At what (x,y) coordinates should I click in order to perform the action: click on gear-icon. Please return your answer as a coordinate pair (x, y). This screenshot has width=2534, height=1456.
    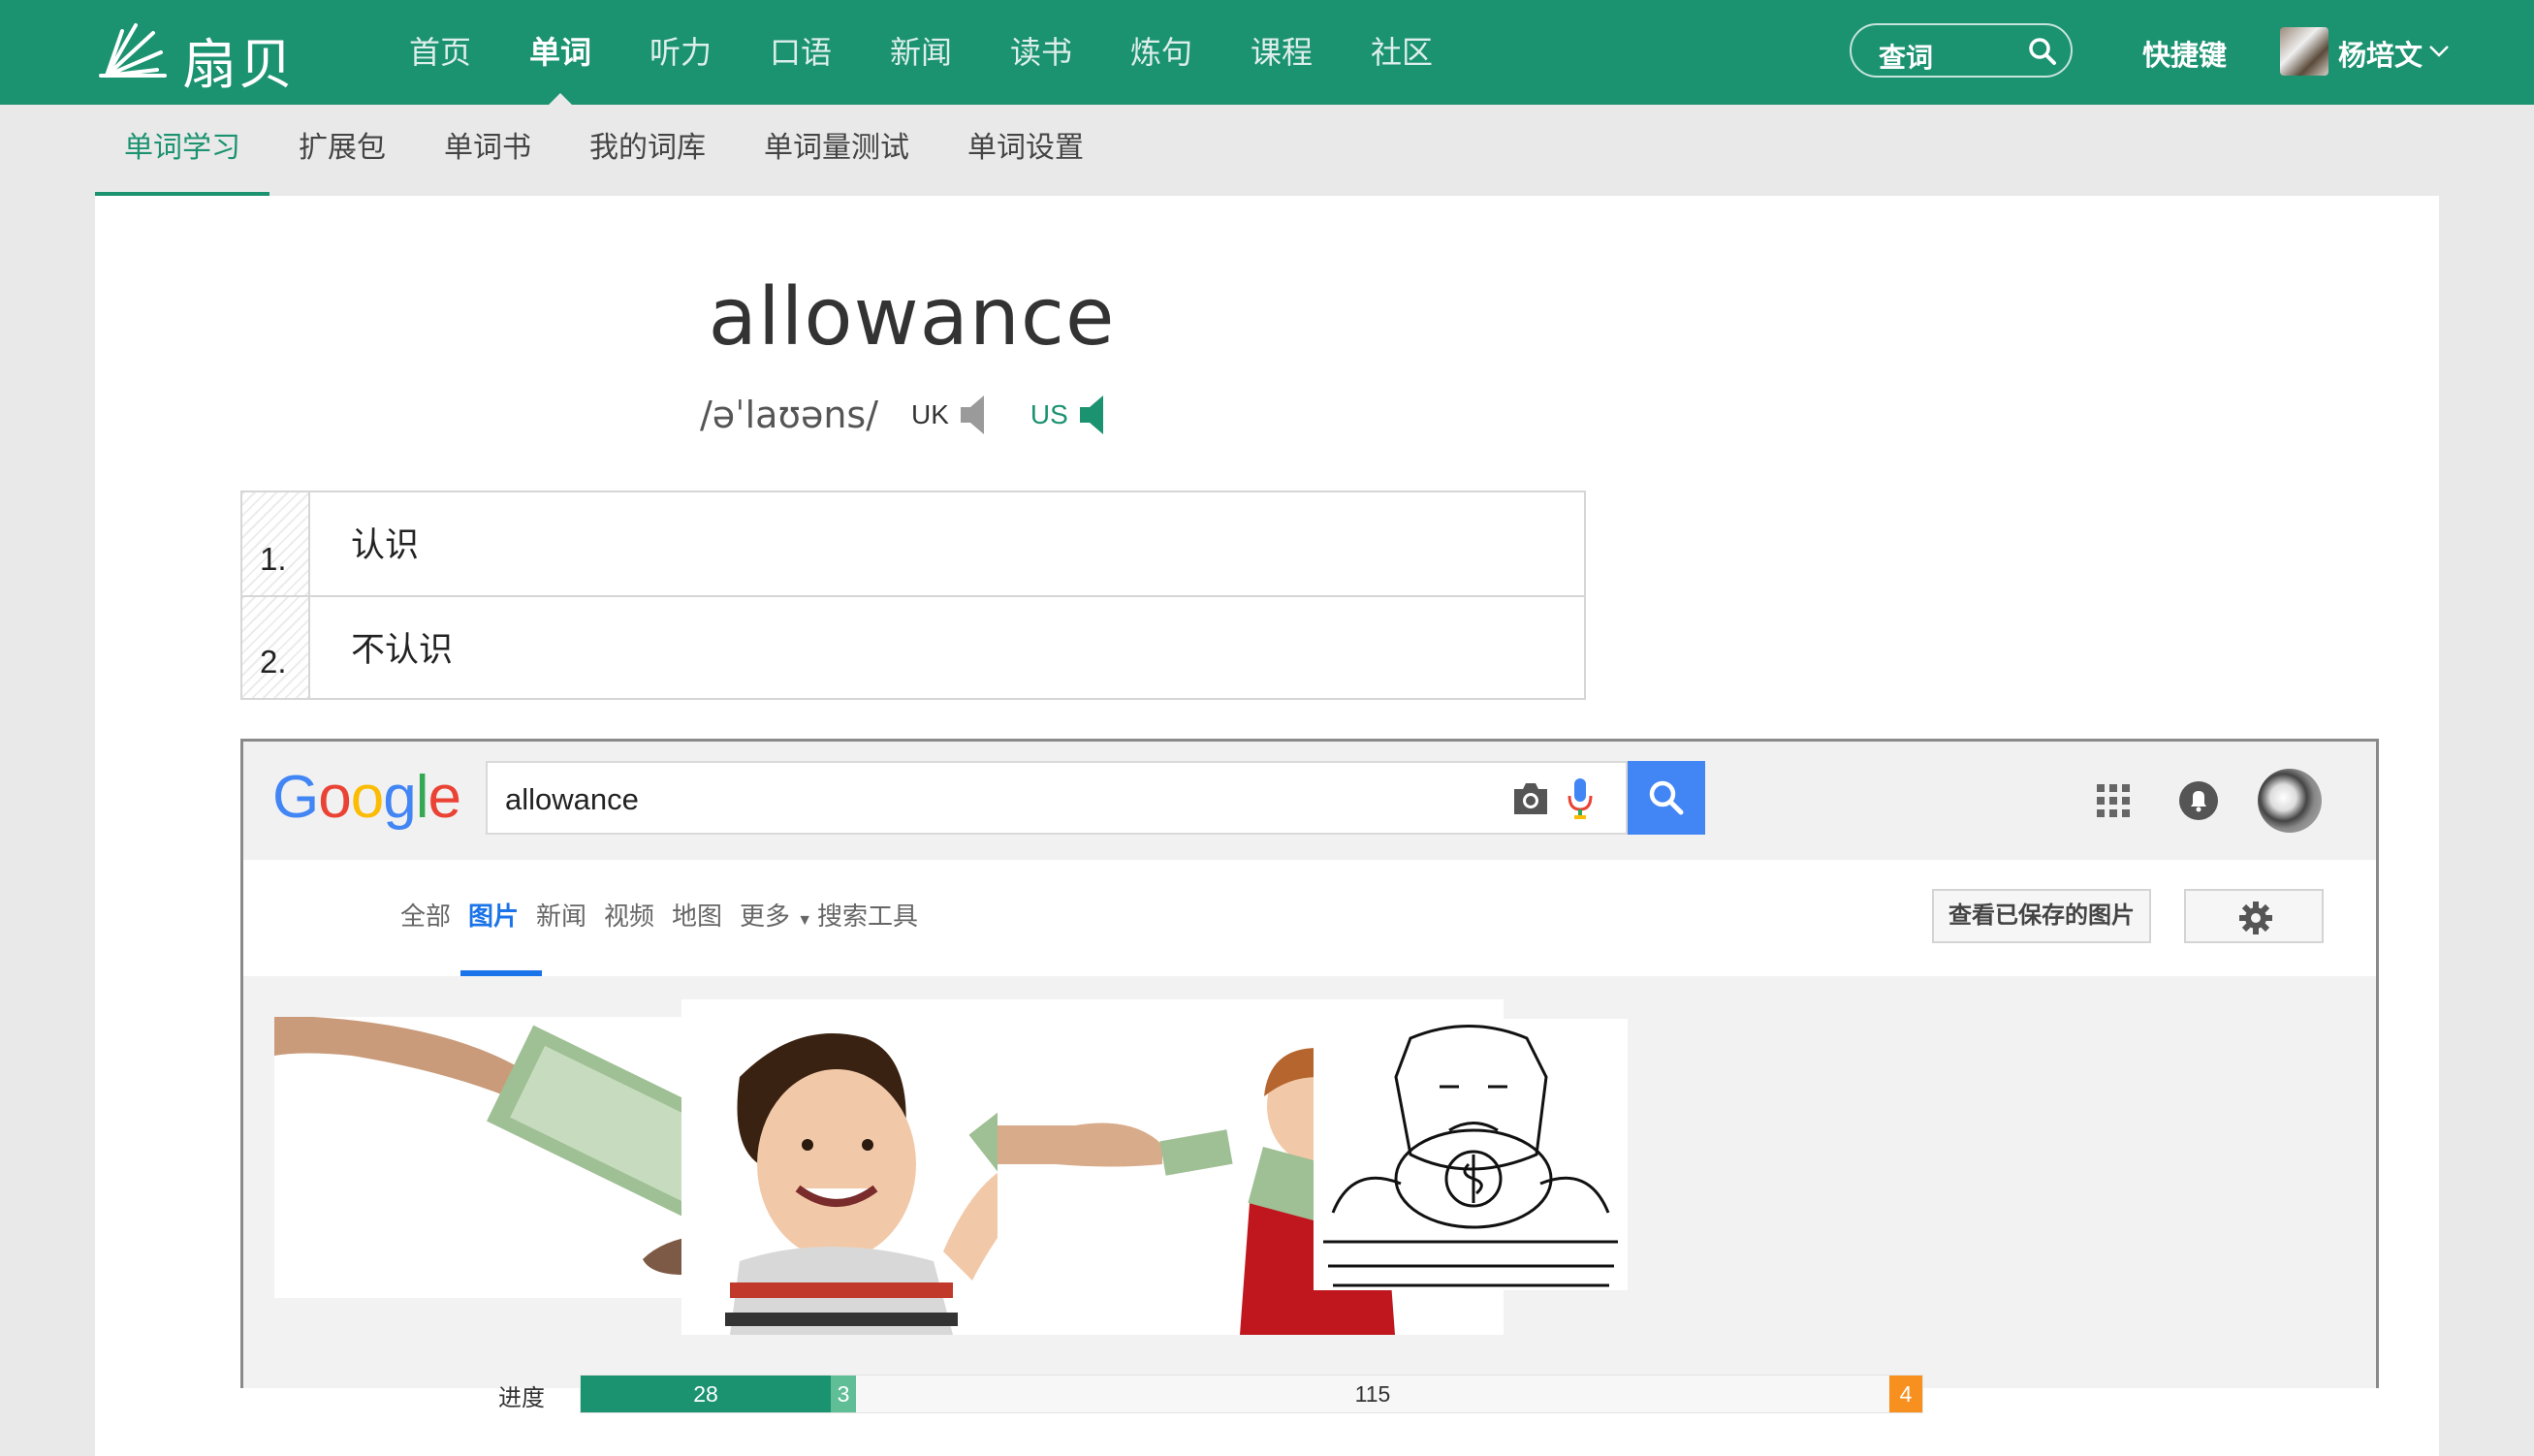
    Looking at the image, I should click on (2255, 918).